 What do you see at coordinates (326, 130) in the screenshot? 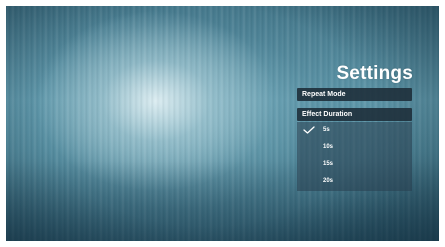
I see `option-label: 5s` at bounding box center [326, 130].